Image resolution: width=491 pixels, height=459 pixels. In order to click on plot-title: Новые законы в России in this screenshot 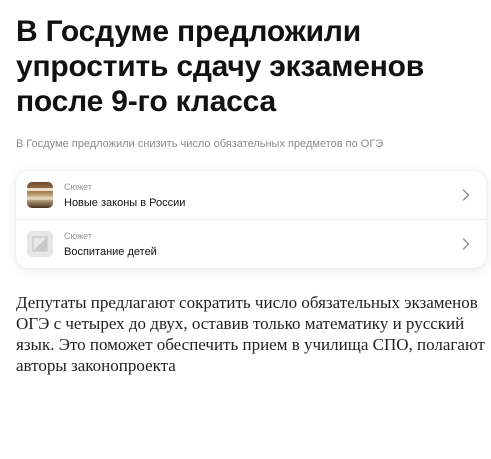, I will do `click(125, 203)`.